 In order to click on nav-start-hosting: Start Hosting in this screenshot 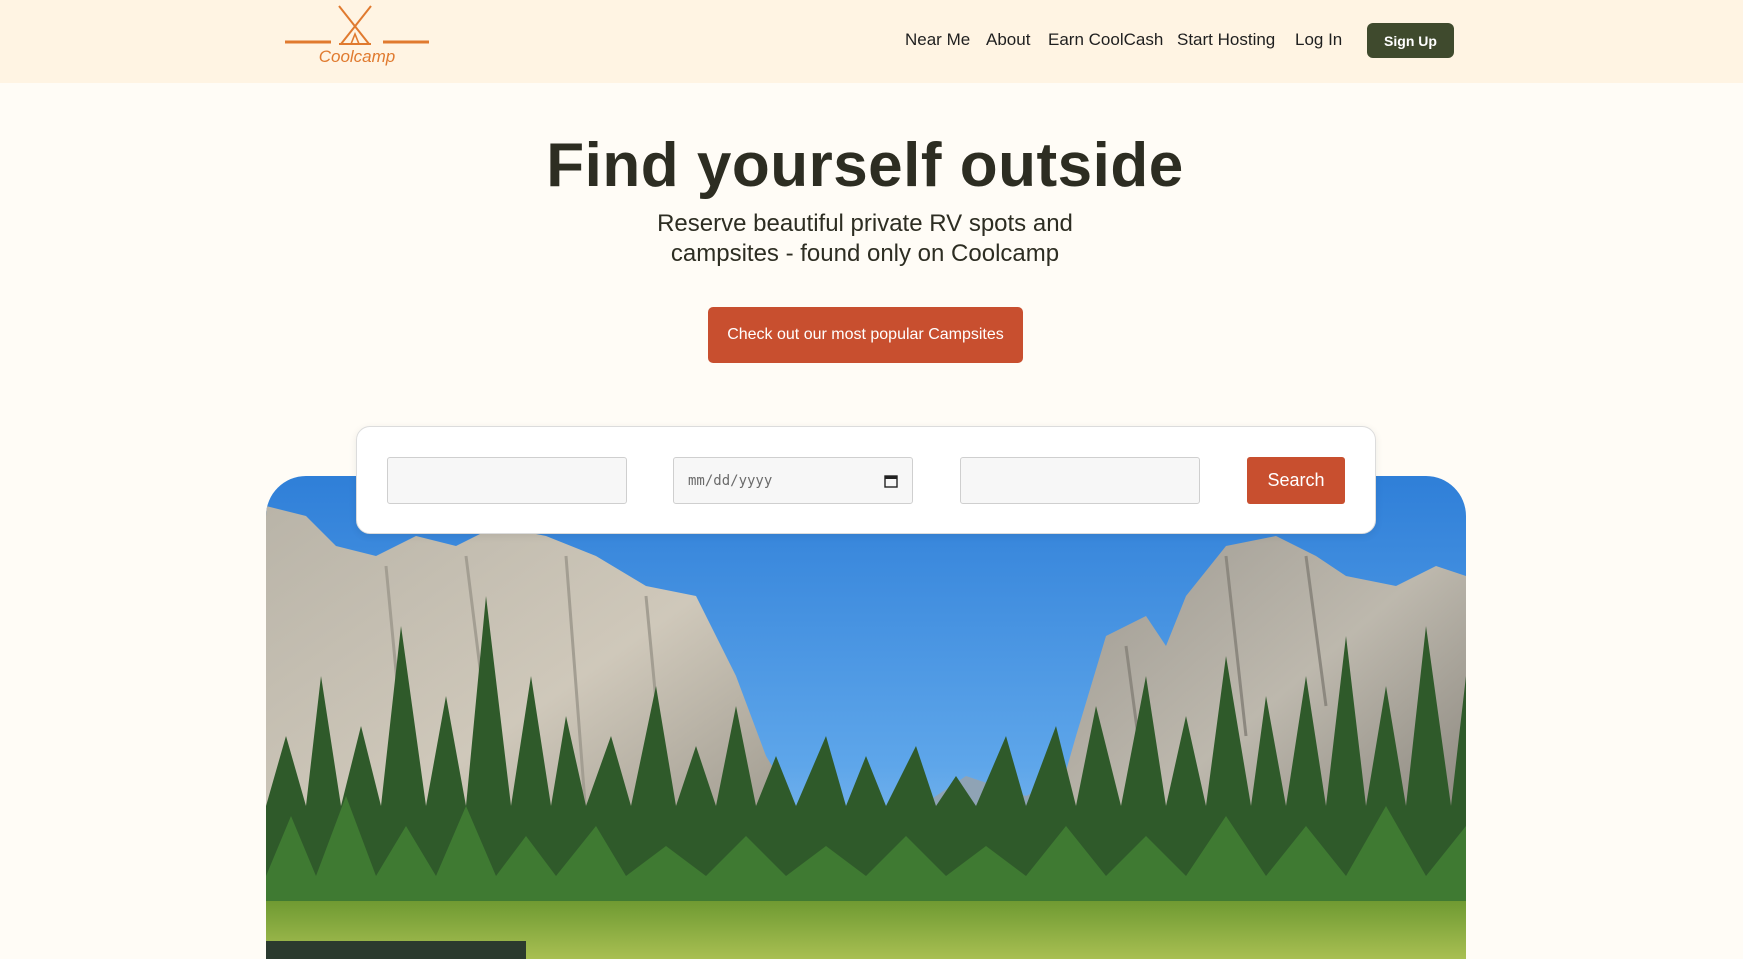, I will do `click(1226, 40)`.